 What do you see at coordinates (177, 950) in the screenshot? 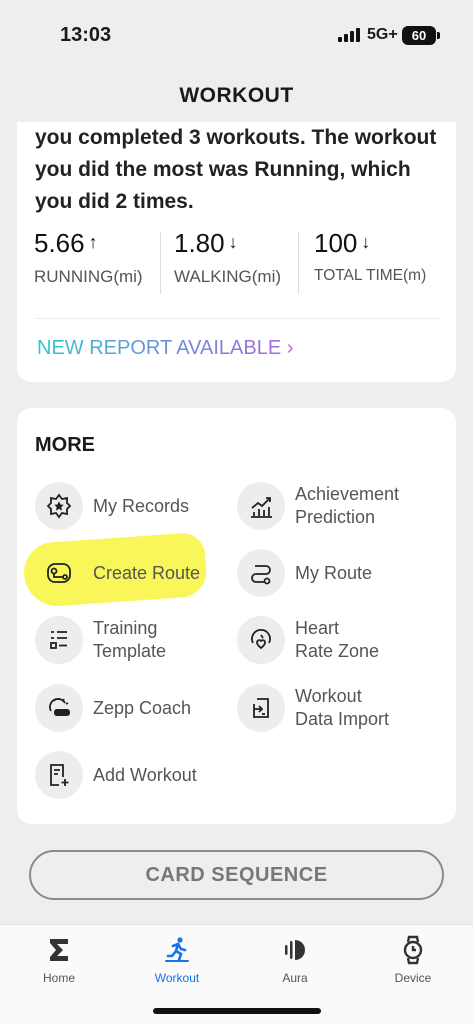
I see `runner-icon` at bounding box center [177, 950].